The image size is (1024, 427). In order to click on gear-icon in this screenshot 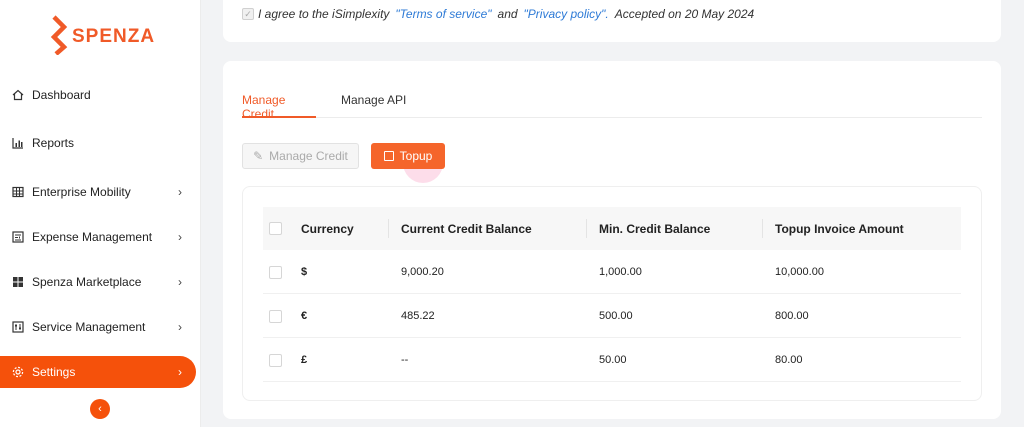, I will do `click(18, 372)`.